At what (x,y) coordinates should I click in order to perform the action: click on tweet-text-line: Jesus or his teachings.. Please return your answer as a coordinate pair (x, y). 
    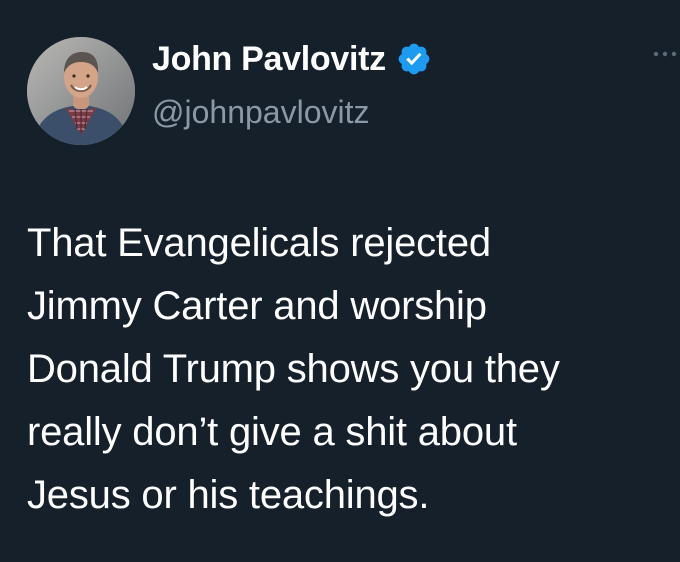
    Looking at the image, I should click on (228, 495).